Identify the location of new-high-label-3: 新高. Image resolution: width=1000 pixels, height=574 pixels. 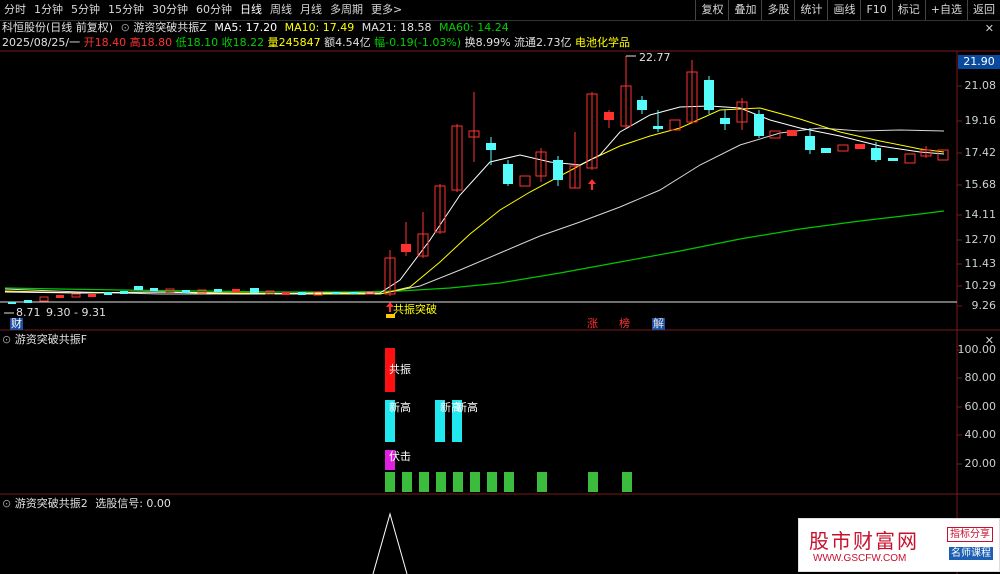
(467, 407).